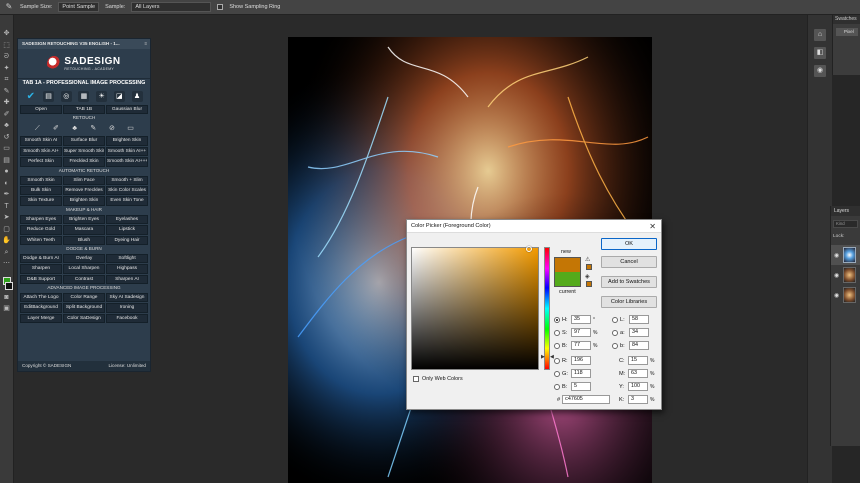 Image resolution: width=860 pixels, height=483 pixels. Describe the element at coordinates (638, 373) in the screenshot. I see `magenta-input: 63` at that location.